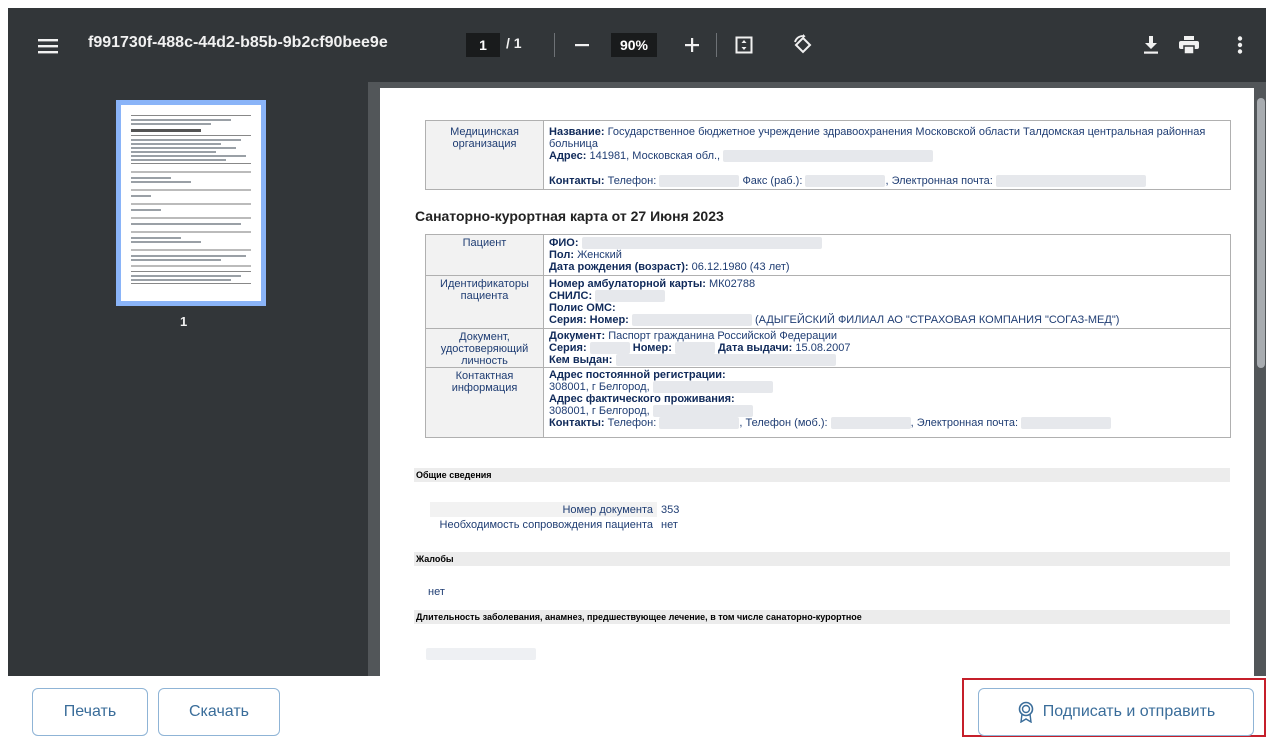 The width and height of the screenshot is (1266, 737). I want to click on complaints-header: Жалобы, so click(822, 559).